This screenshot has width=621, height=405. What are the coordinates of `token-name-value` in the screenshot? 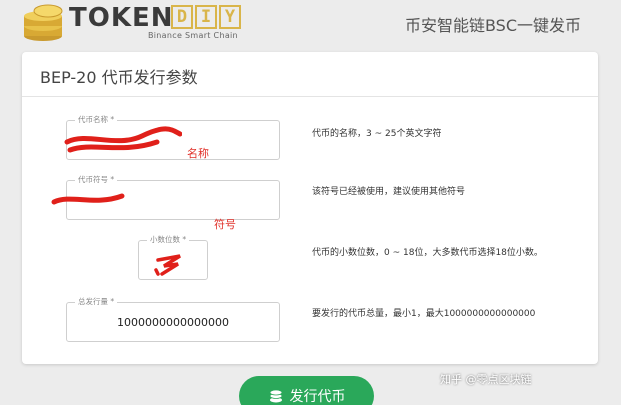 It's located at (173, 140).